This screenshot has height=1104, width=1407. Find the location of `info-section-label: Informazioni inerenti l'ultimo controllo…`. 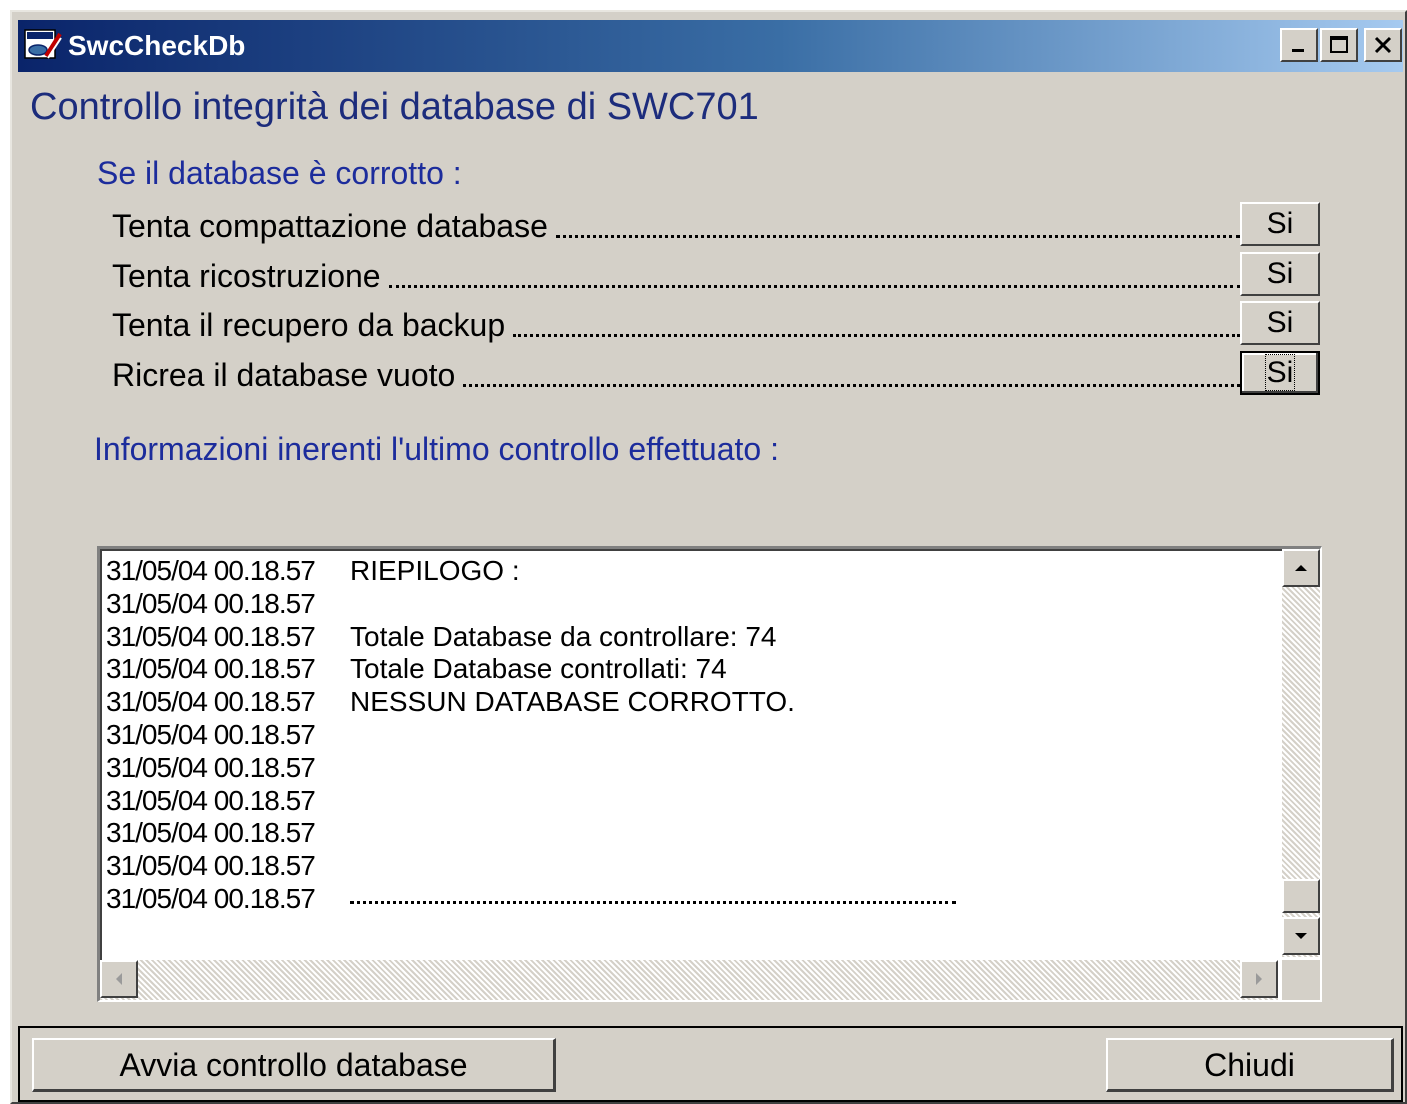

info-section-label: Informazioni inerenti l'ultimo controllo… is located at coordinates (436, 449).